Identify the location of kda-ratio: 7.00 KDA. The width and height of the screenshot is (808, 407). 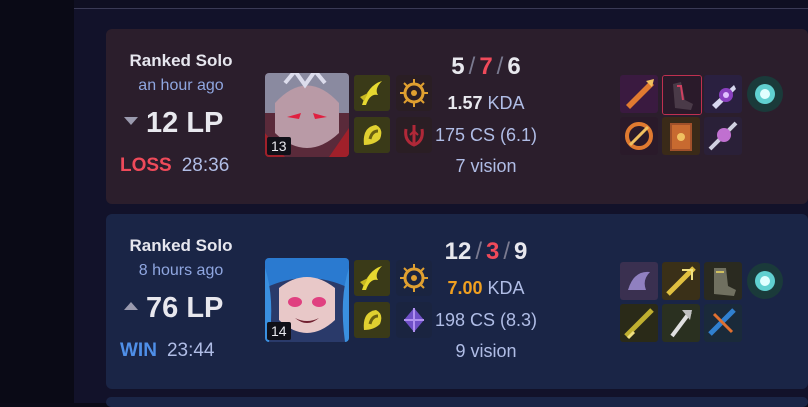
(486, 288).